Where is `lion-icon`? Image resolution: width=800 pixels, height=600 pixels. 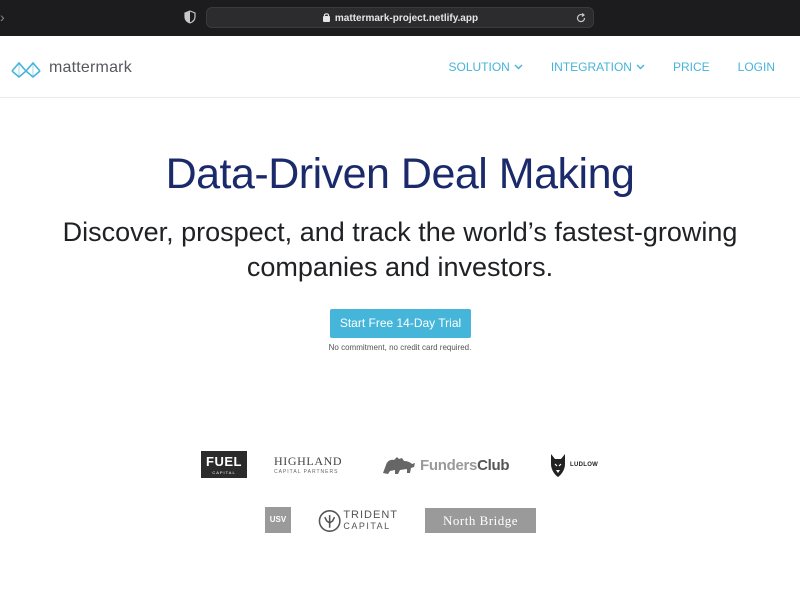 lion-icon is located at coordinates (399, 465).